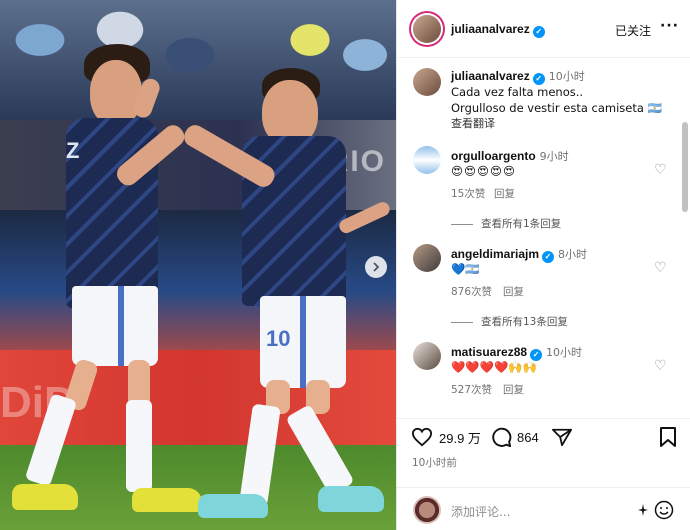 The width and height of the screenshot is (690, 530). Describe the element at coordinates (517, 92) in the screenshot. I see `caption-line-1: Cada vez falta menos..` at that location.